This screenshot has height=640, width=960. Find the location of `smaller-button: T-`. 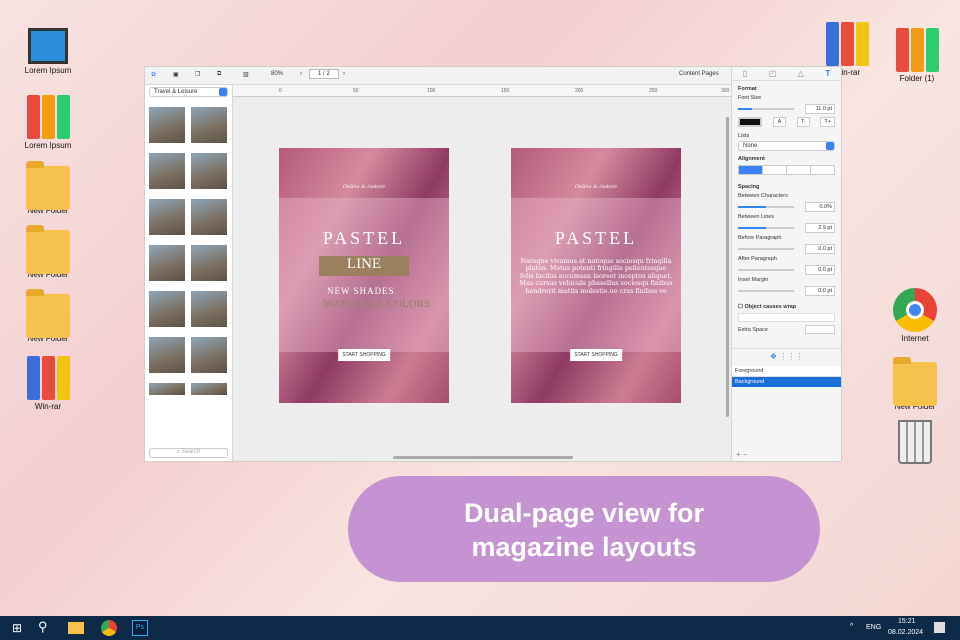

smaller-button: T- is located at coordinates (803, 122).